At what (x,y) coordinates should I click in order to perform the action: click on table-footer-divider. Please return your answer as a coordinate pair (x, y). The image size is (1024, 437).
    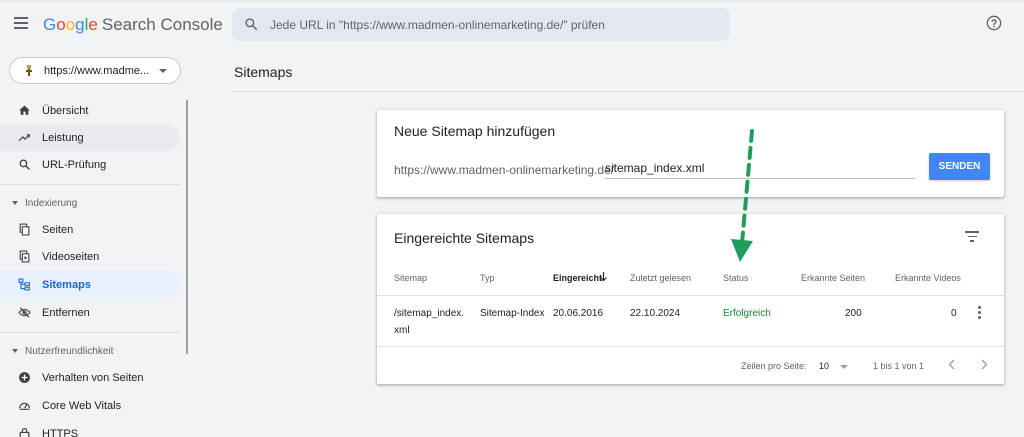
    Looking at the image, I should click on (690, 346).